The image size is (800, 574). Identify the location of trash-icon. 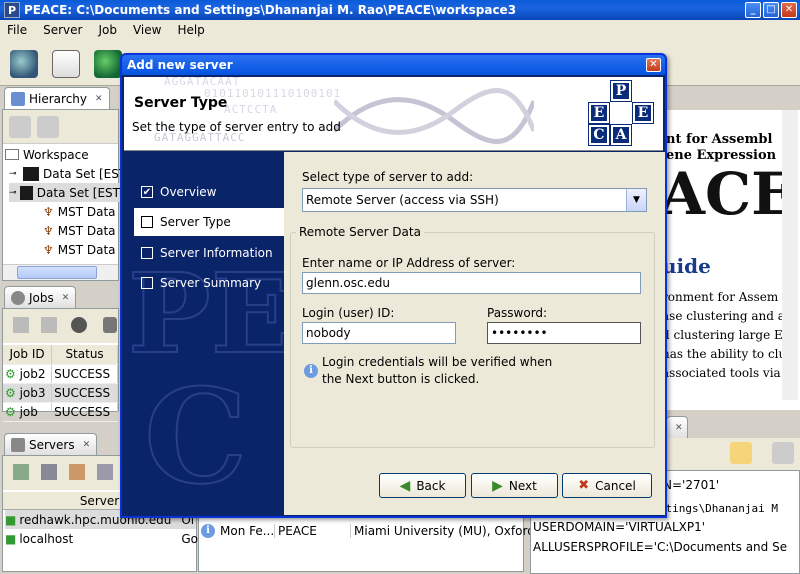
(110, 325).